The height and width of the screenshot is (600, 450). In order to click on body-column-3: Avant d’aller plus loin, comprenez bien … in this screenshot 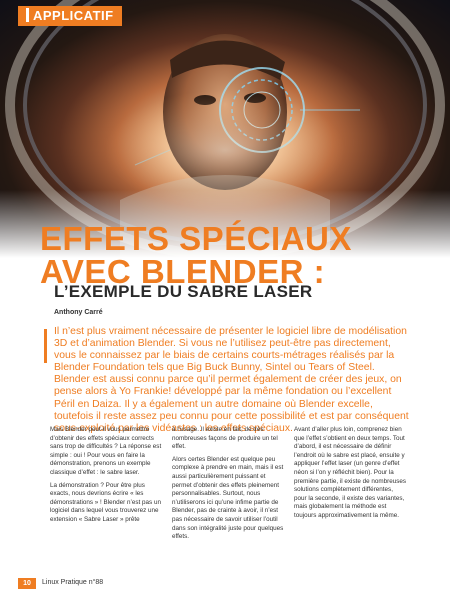, I will do `click(350, 475)`.